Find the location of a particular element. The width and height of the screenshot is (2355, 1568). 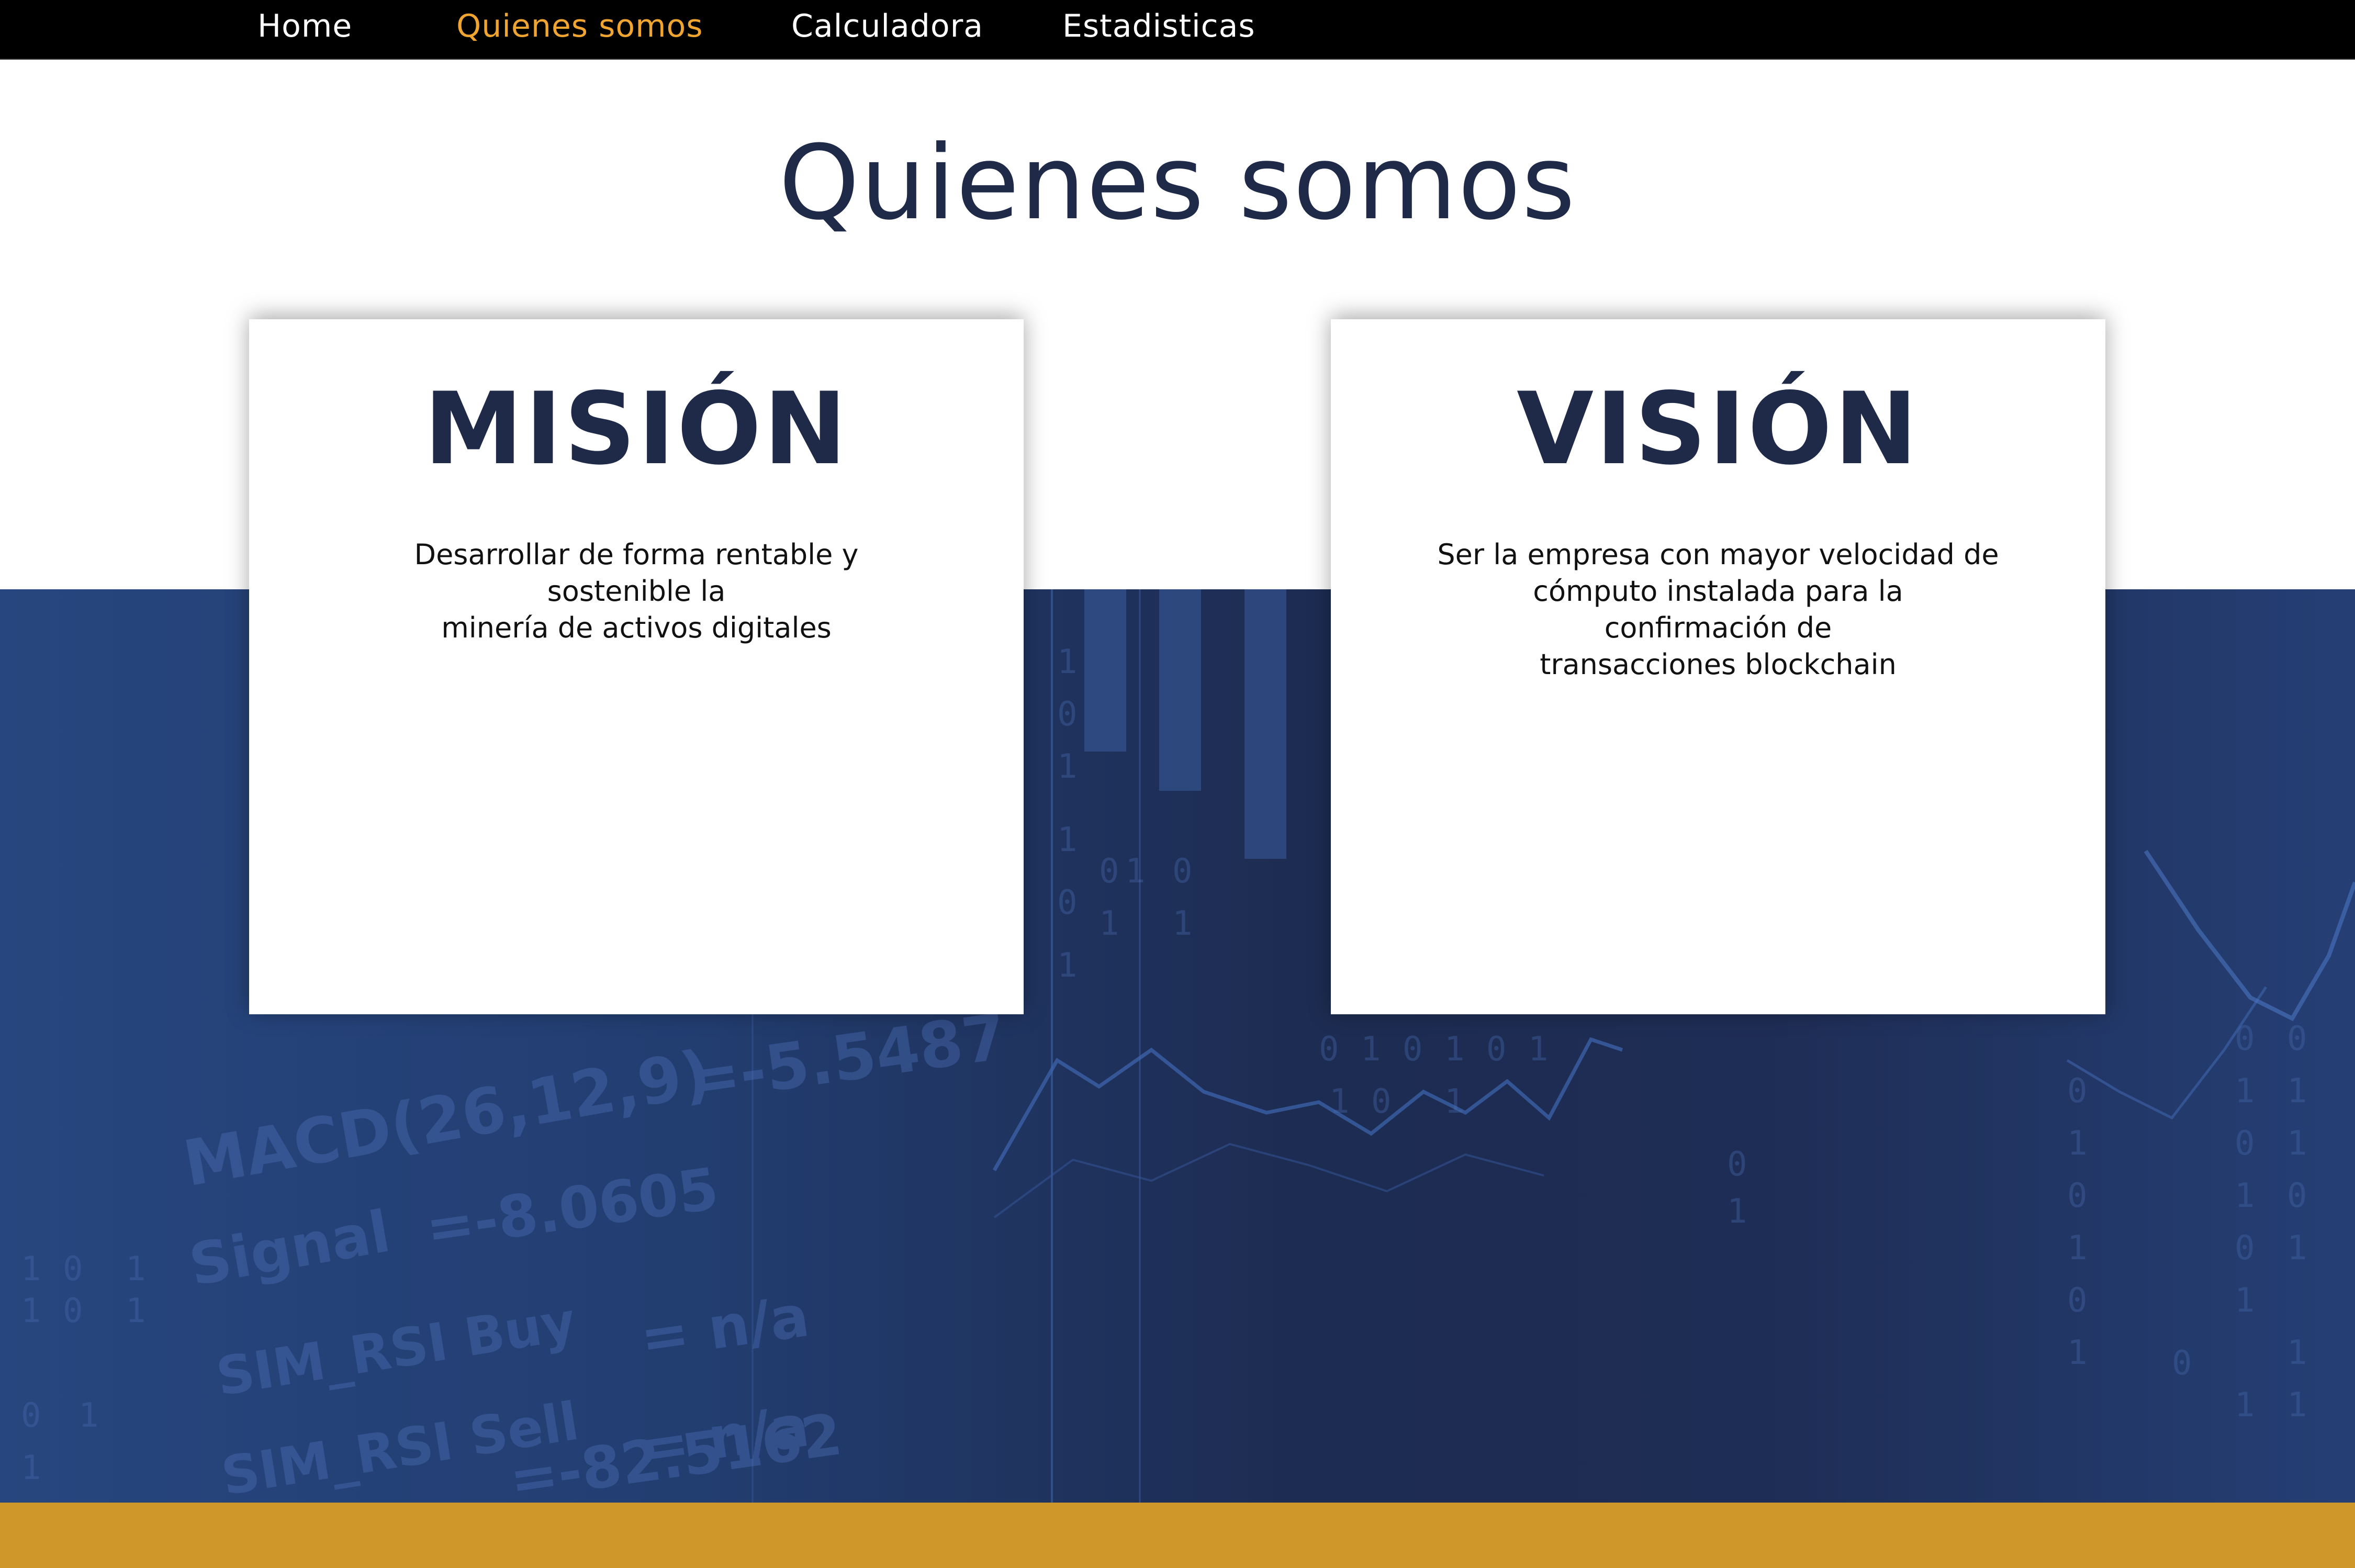

vision-text-line: confirmación de is located at coordinates (1718, 627).